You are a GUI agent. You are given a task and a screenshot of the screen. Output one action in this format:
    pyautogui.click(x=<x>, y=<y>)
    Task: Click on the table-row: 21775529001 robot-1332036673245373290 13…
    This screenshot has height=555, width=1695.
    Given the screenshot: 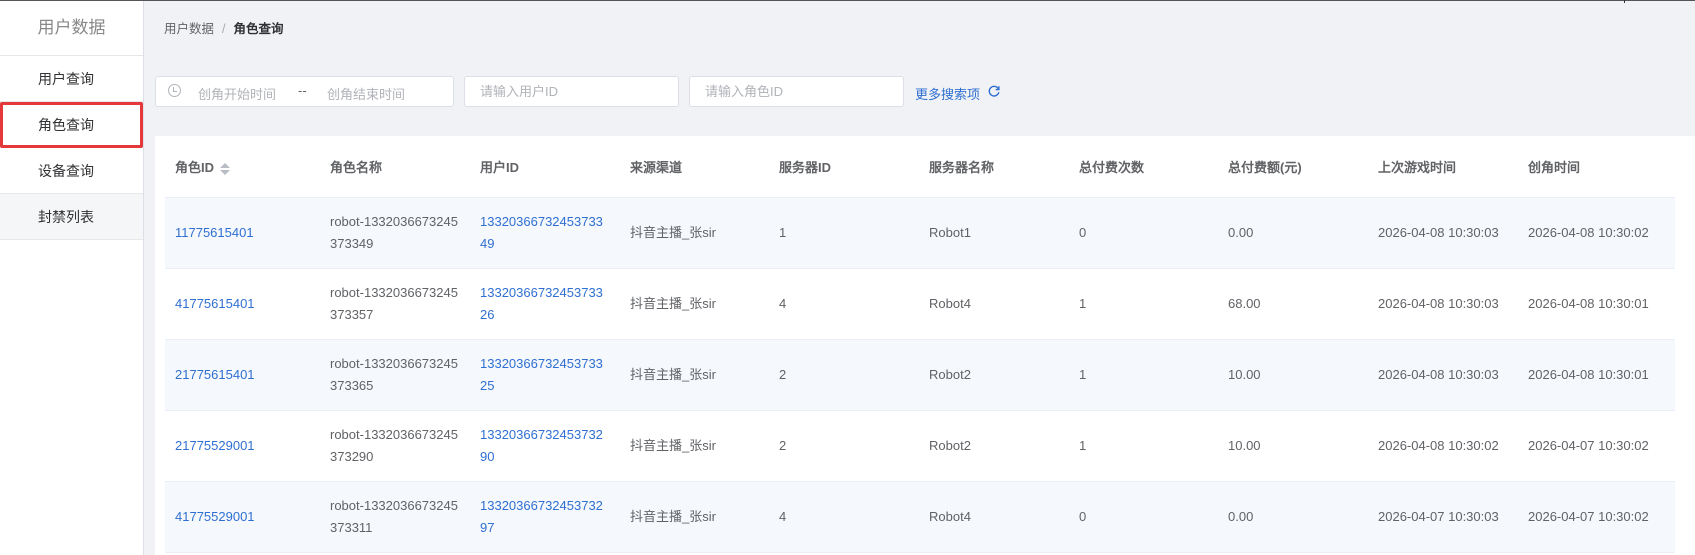 What is the action you would take?
    pyautogui.click(x=920, y=446)
    